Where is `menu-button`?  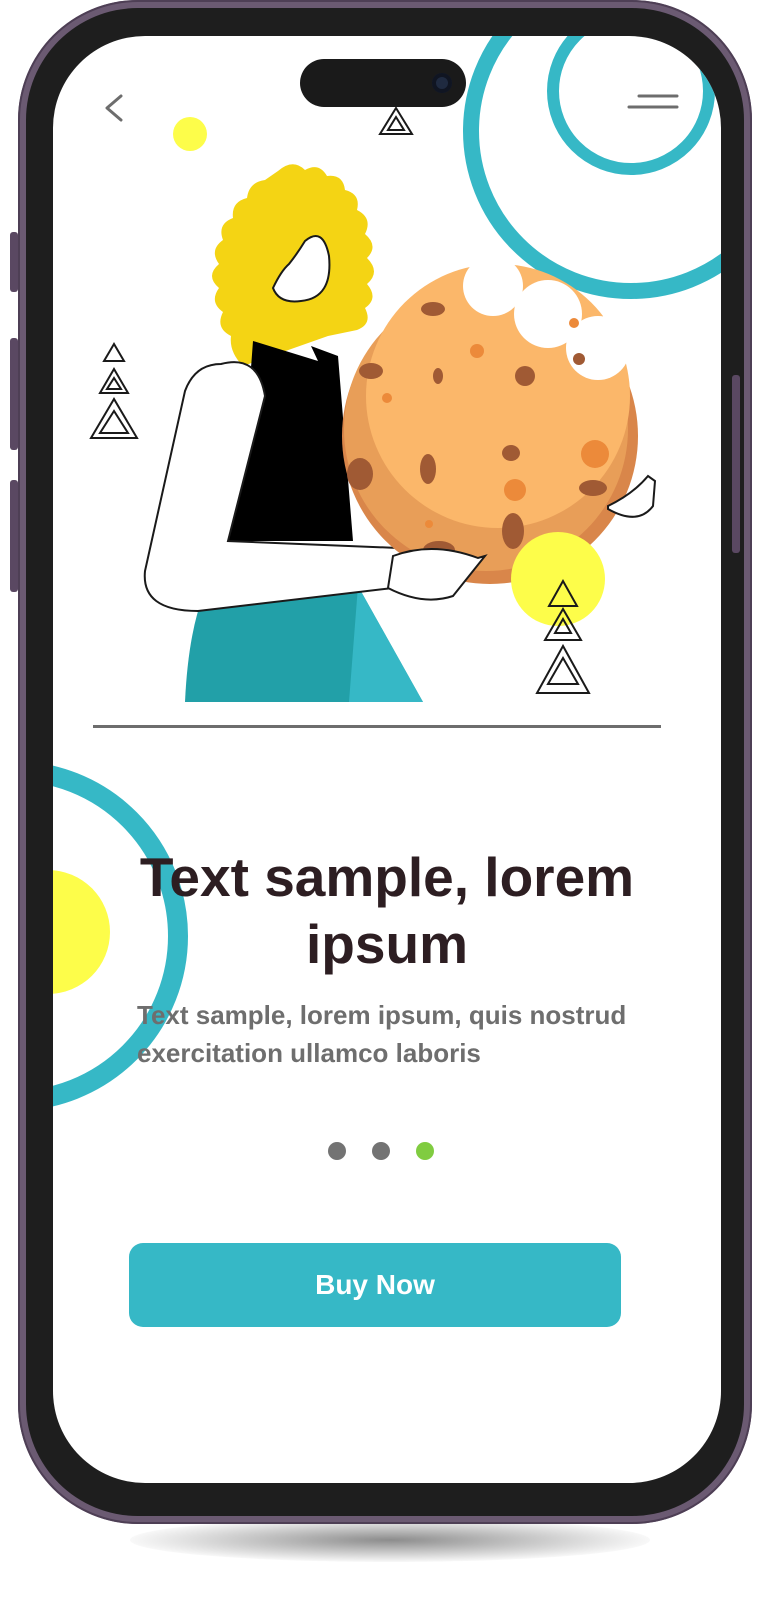
menu-button is located at coordinates (651, 104).